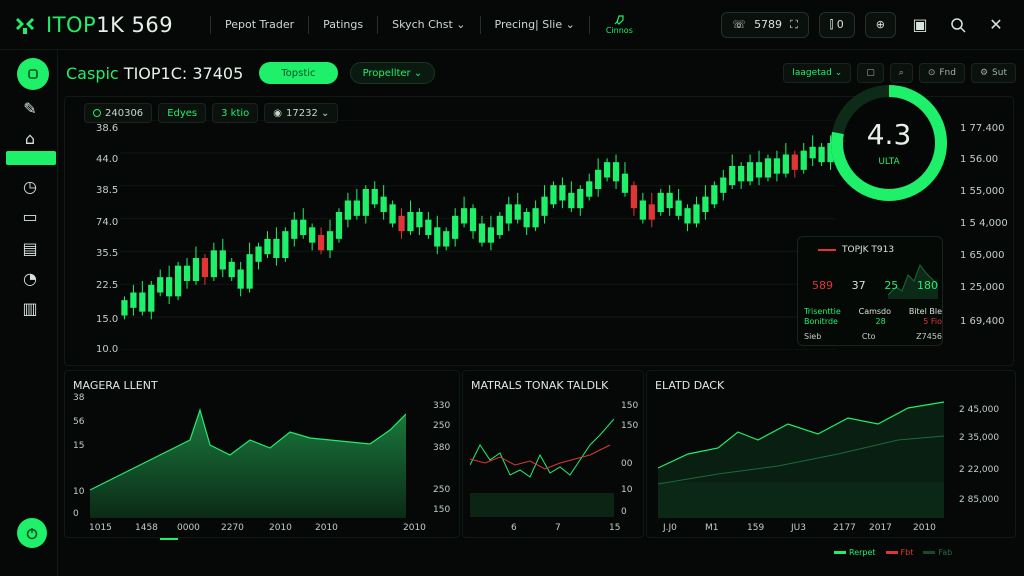 Image resolution: width=1024 pixels, height=576 pixels. I want to click on nav-item-patings: Patings, so click(343, 24).